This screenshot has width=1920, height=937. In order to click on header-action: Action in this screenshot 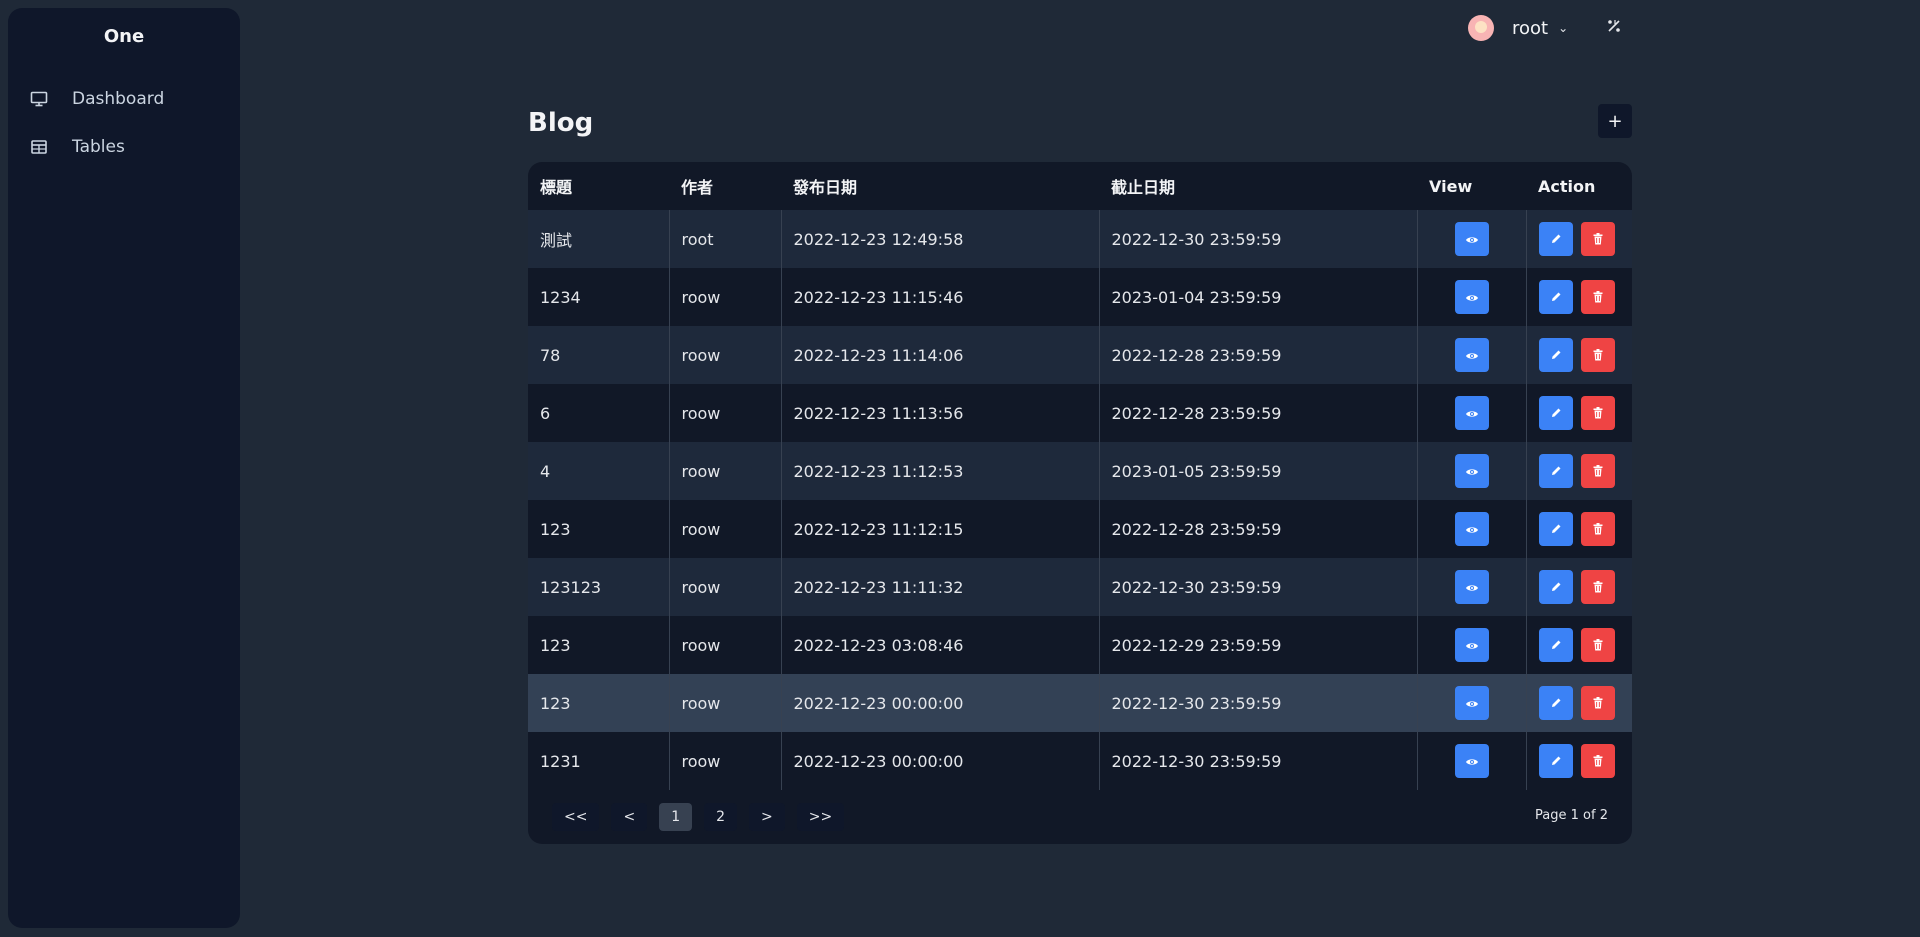, I will do `click(1567, 186)`.